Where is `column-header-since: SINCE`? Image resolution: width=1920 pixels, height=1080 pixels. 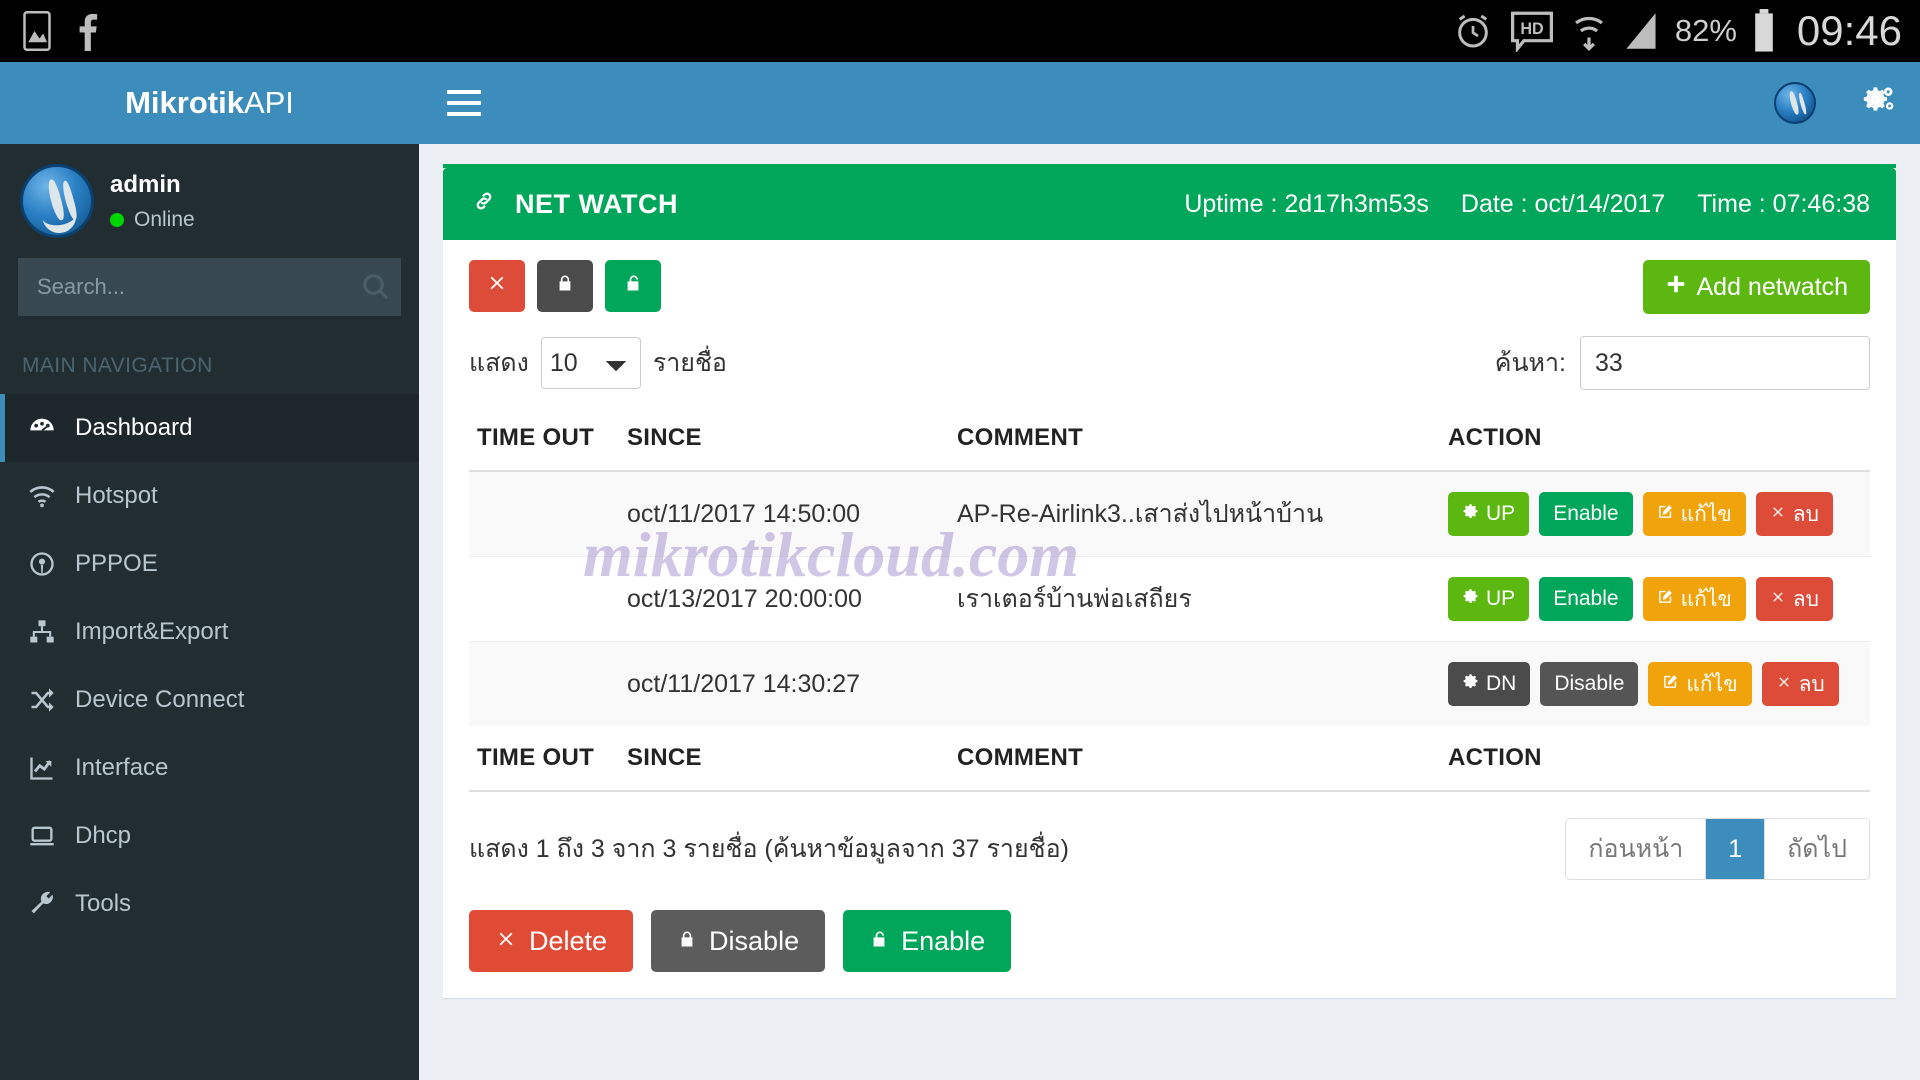 column-header-since: SINCE is located at coordinates (784, 439).